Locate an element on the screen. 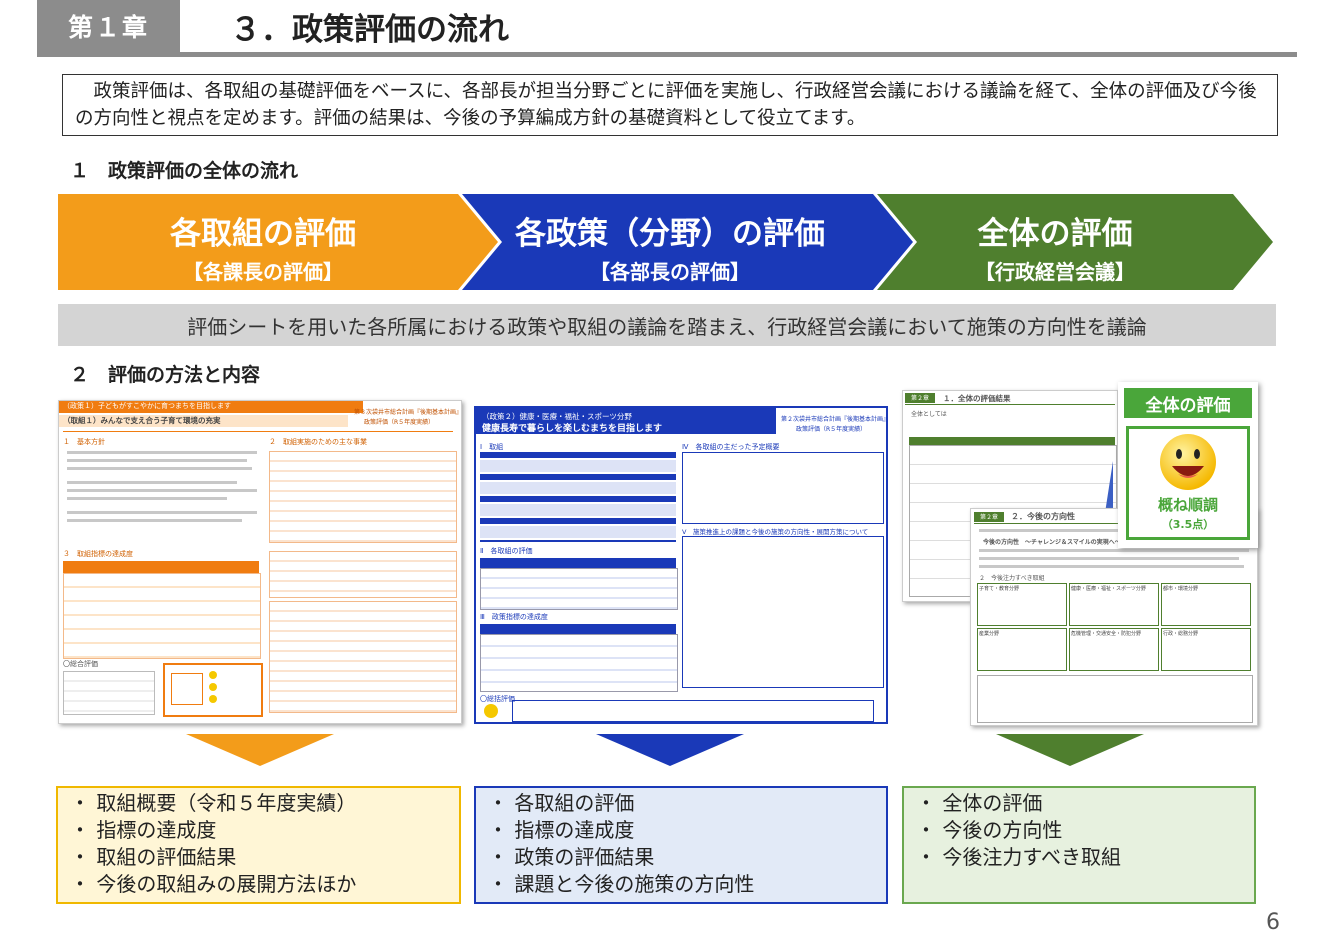 This screenshot has width=1340, height=946. bullet-item: 取組の評価結果 is located at coordinates (258, 857).